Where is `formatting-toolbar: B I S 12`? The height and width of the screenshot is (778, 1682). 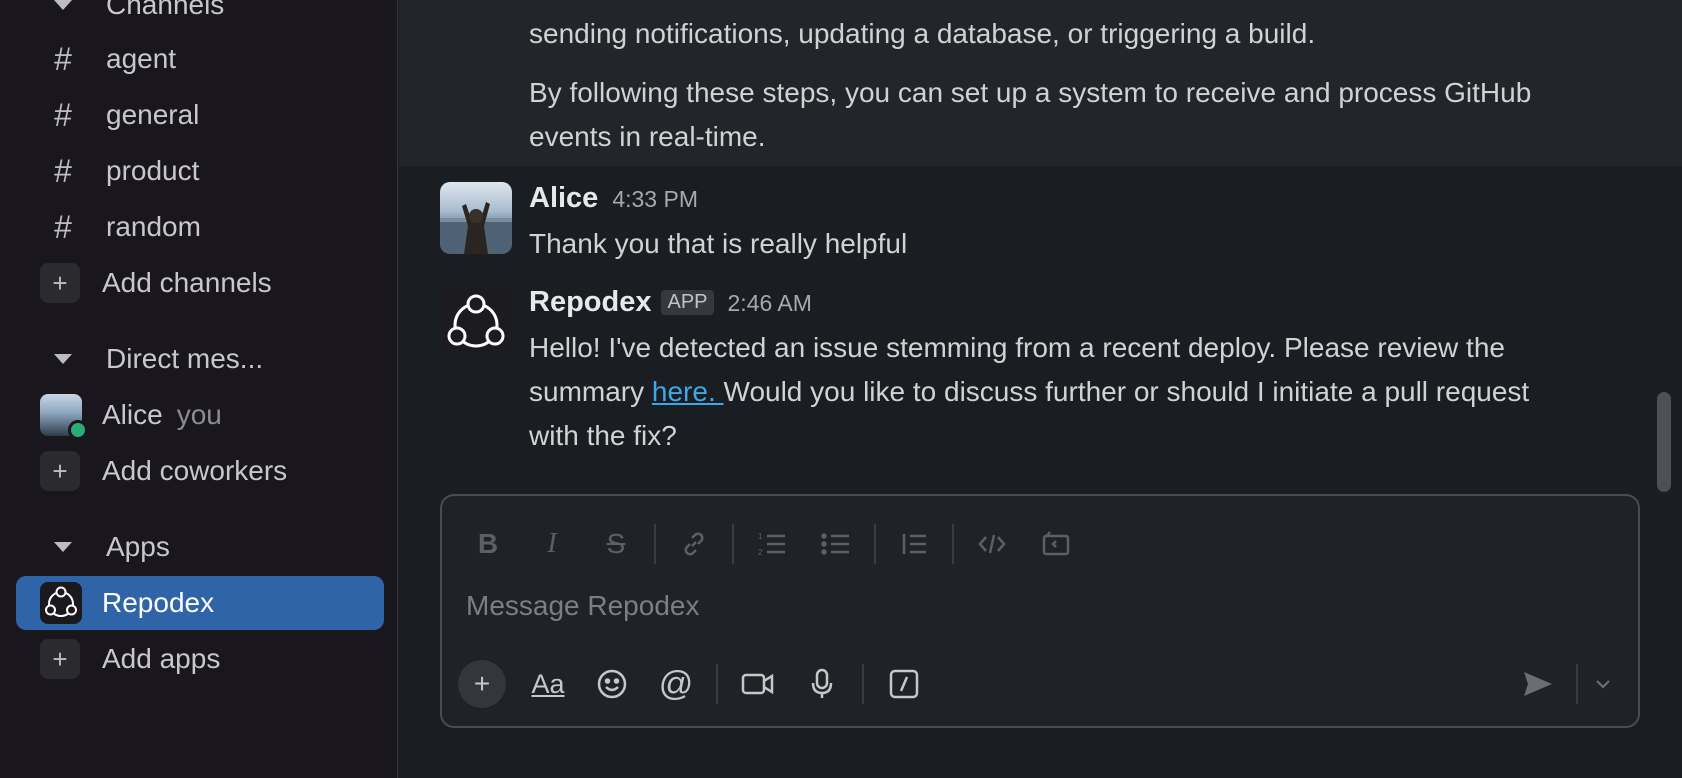
formatting-toolbar: B I S 12 is located at coordinates (778, 544).